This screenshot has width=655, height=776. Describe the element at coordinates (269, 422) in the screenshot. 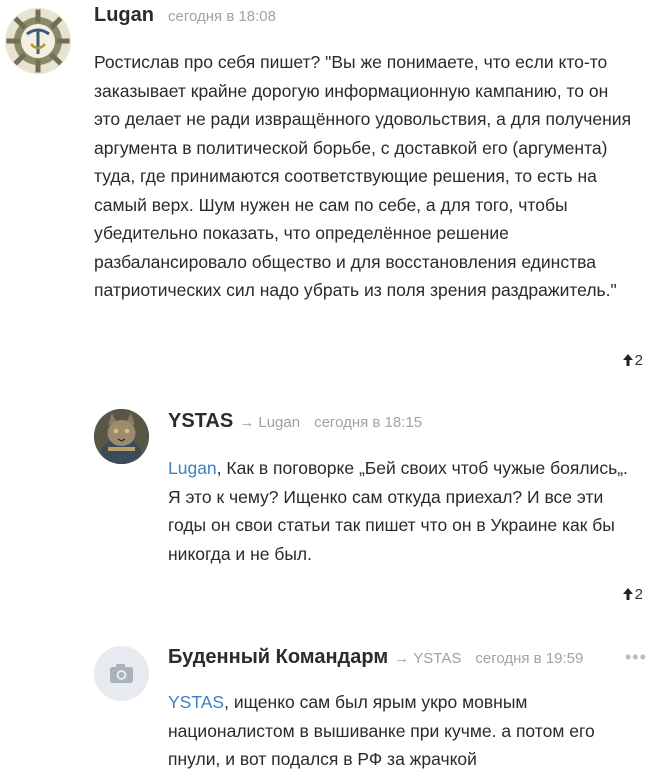

I see `reply-to-link: → Lugan` at that location.